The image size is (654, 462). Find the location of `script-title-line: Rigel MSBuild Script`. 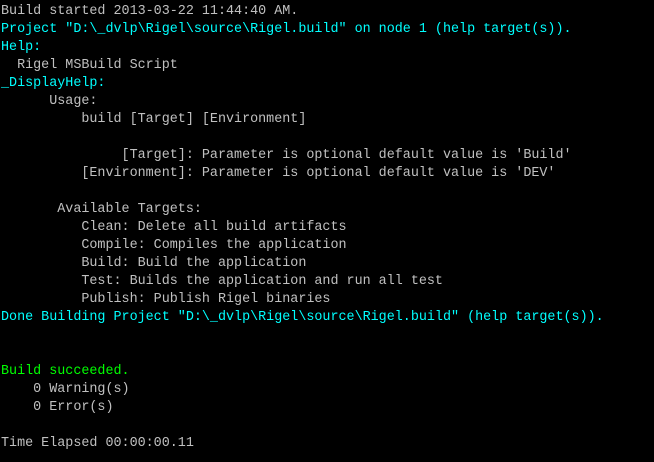

script-title-line: Rigel MSBuild Script is located at coordinates (89, 65).